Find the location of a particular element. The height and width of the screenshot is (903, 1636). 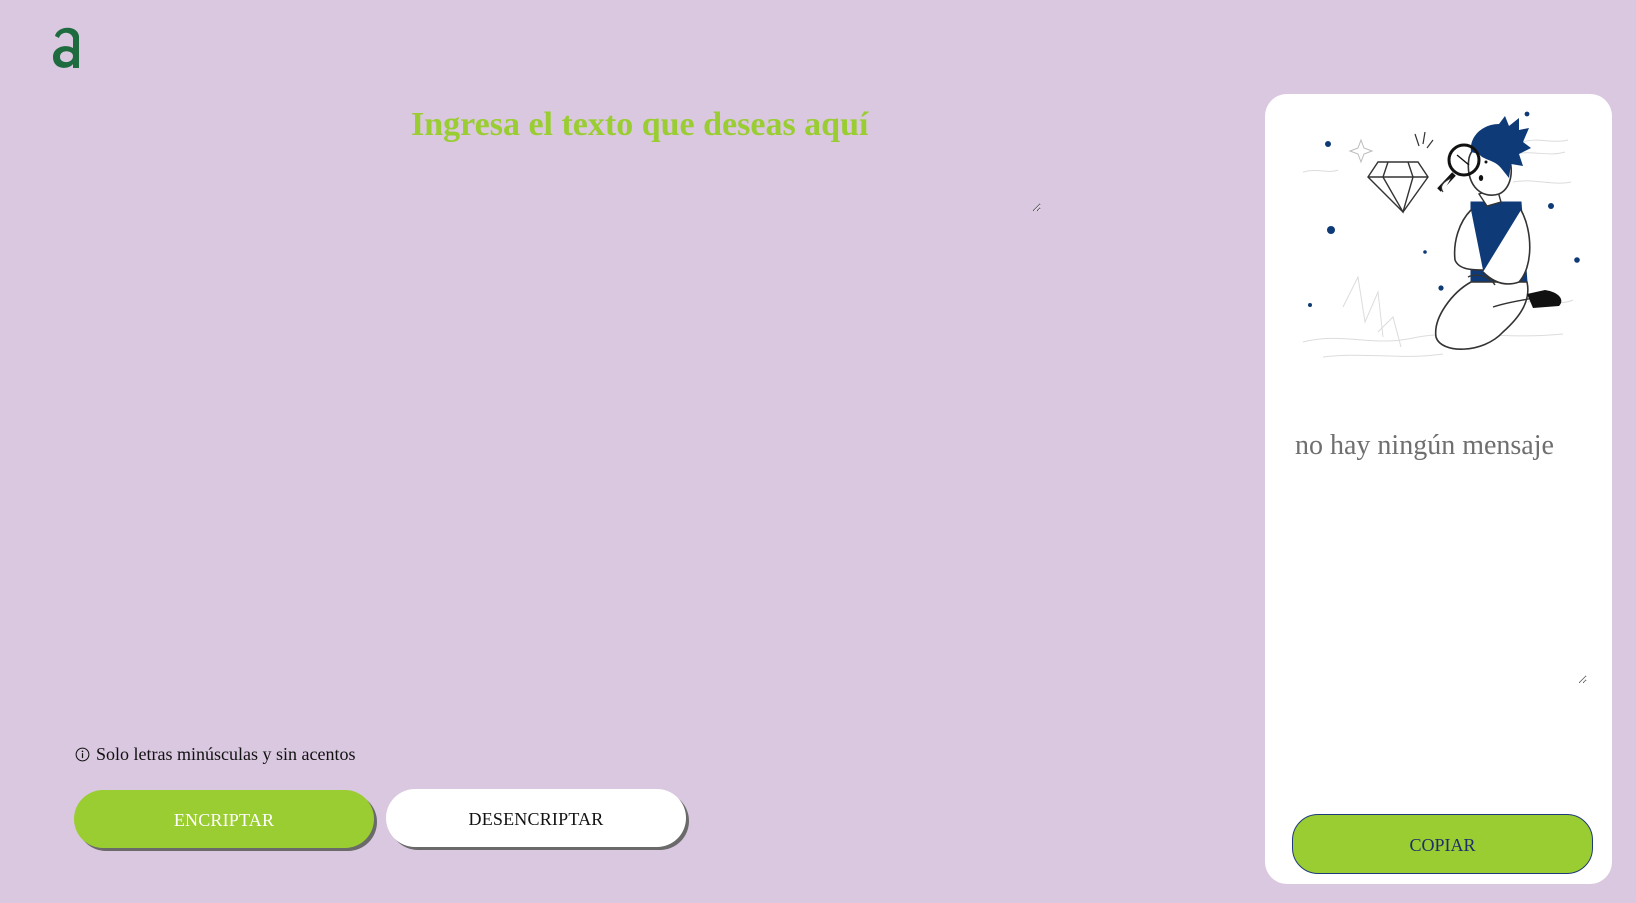

info-icon is located at coordinates (82, 754).